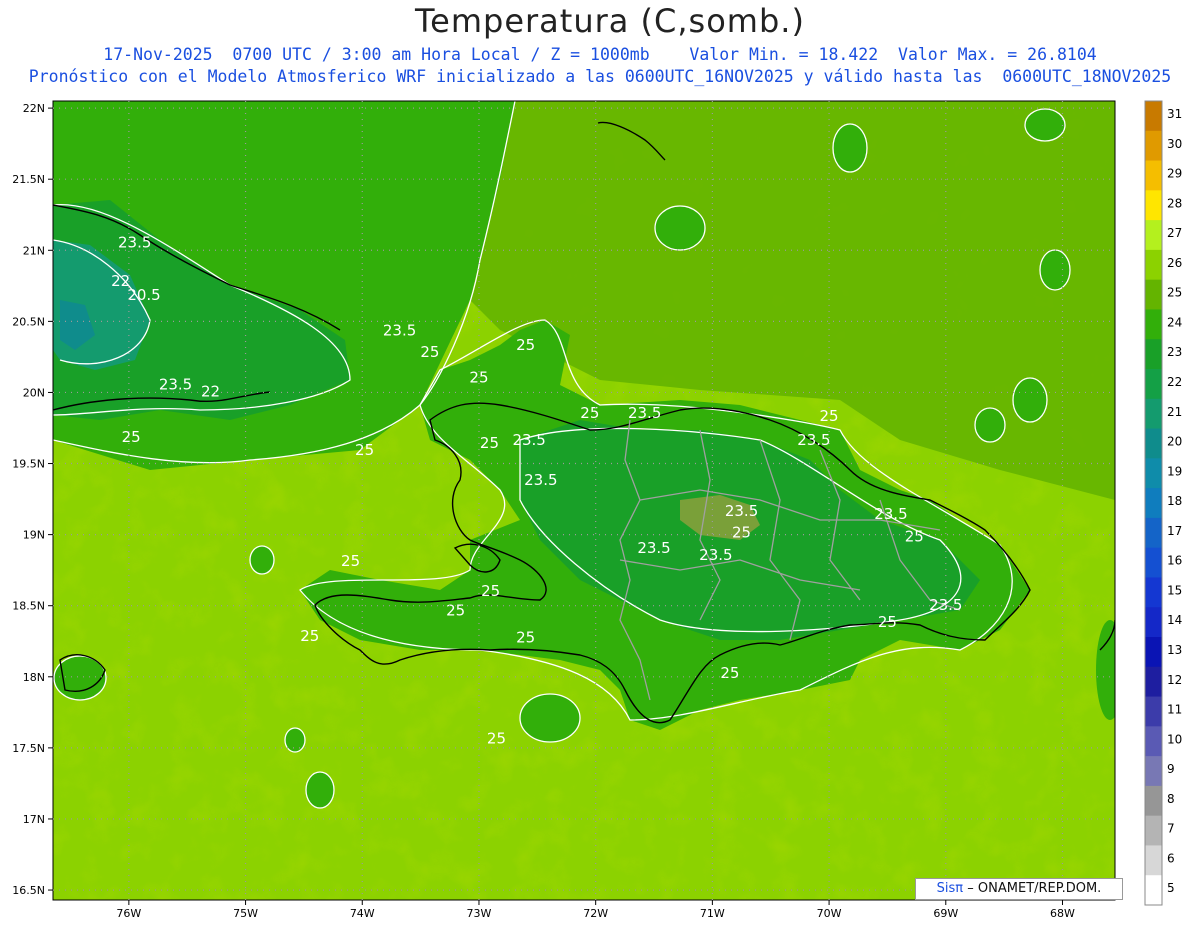  What do you see at coordinates (1174, 382) in the screenshot?
I see `colorbar-label: 22` at bounding box center [1174, 382].